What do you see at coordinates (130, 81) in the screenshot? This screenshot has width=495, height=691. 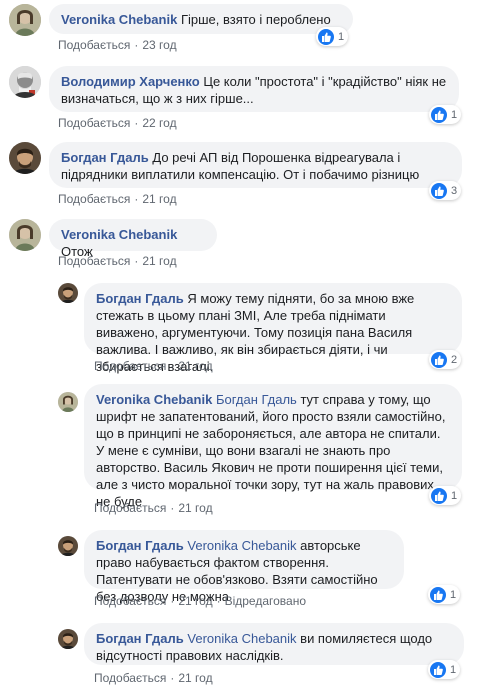 I see `comment-author: Володимир Харченко` at bounding box center [130, 81].